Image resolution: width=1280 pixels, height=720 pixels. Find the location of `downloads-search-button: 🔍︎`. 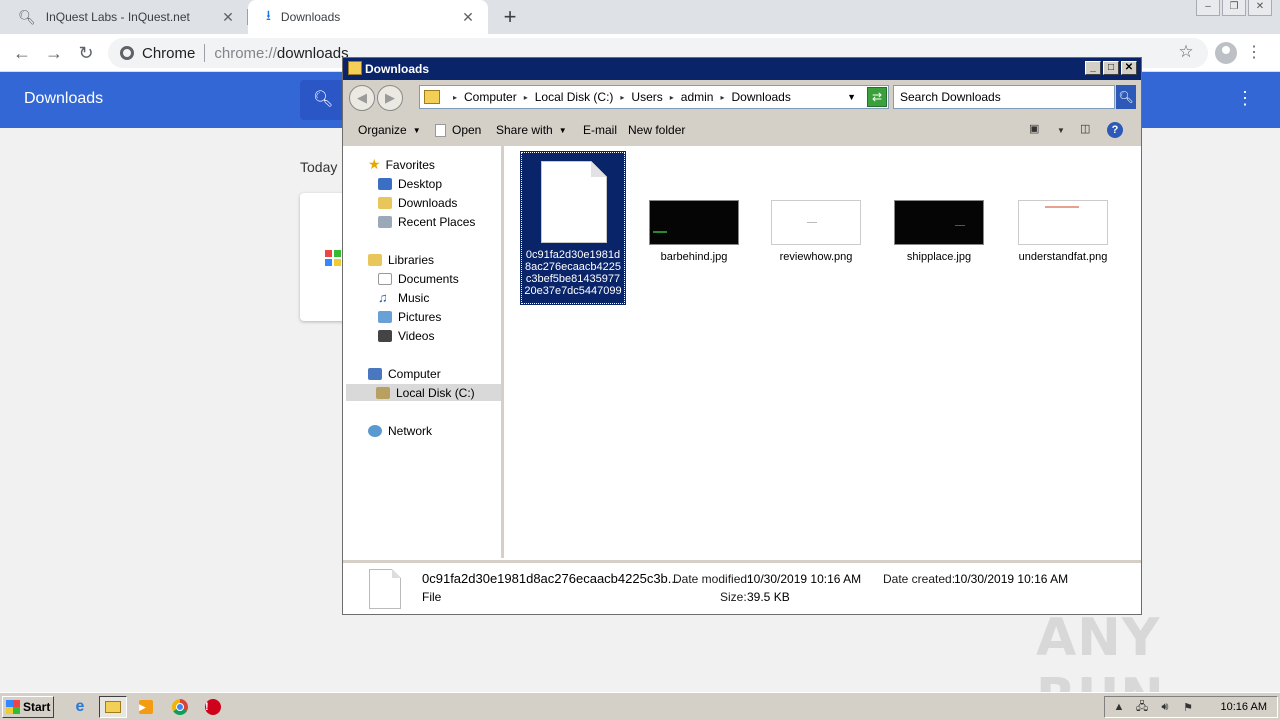

downloads-search-button: 🔍︎ is located at coordinates (324, 100).